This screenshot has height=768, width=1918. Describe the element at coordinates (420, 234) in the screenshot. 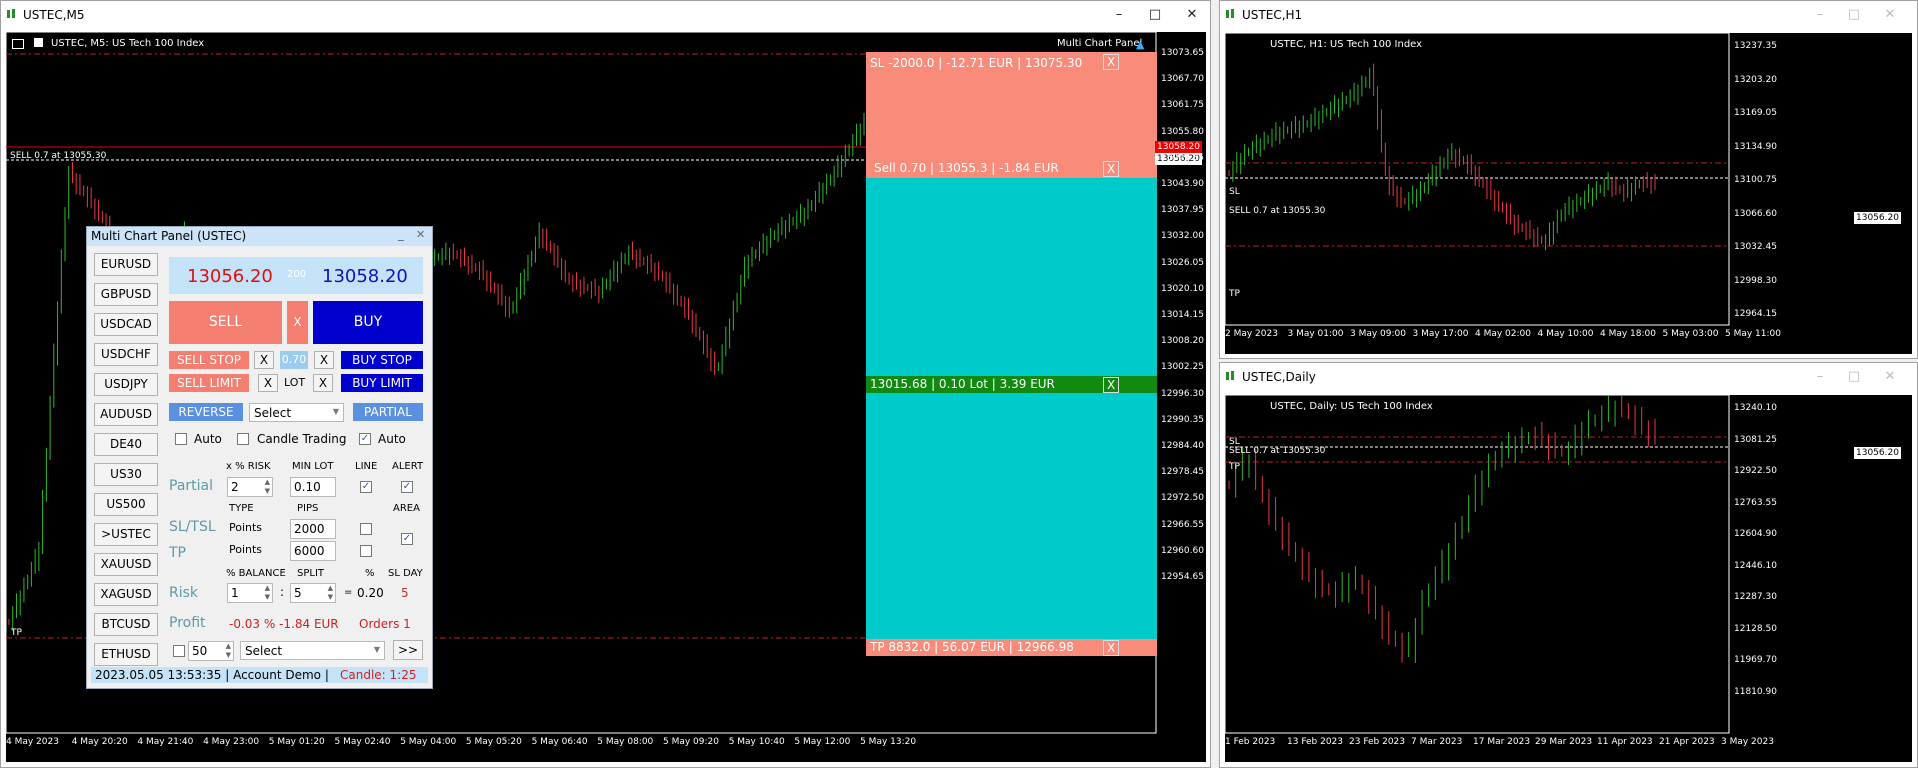

I see `panel-close-button: ✕` at that location.